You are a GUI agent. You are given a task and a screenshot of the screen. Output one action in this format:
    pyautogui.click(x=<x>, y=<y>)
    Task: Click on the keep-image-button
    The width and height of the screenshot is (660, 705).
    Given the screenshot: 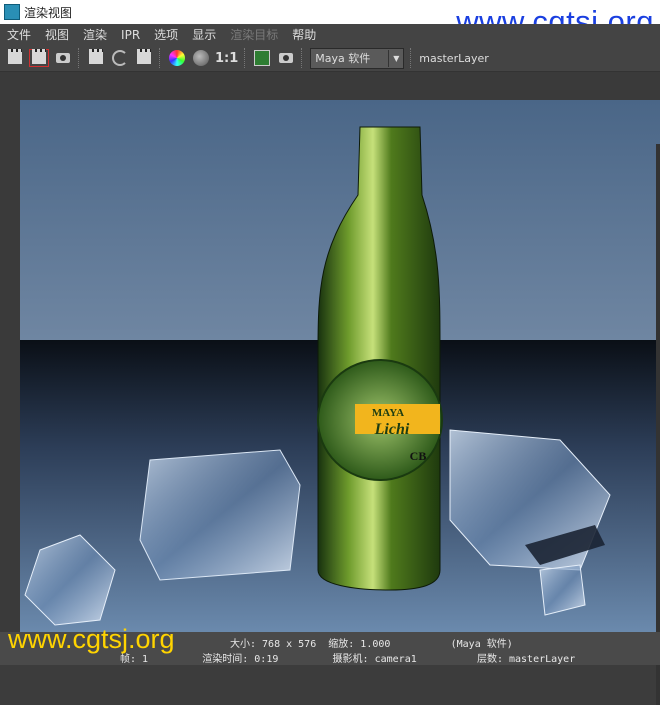 What is the action you would take?
    pyautogui.click(x=262, y=58)
    